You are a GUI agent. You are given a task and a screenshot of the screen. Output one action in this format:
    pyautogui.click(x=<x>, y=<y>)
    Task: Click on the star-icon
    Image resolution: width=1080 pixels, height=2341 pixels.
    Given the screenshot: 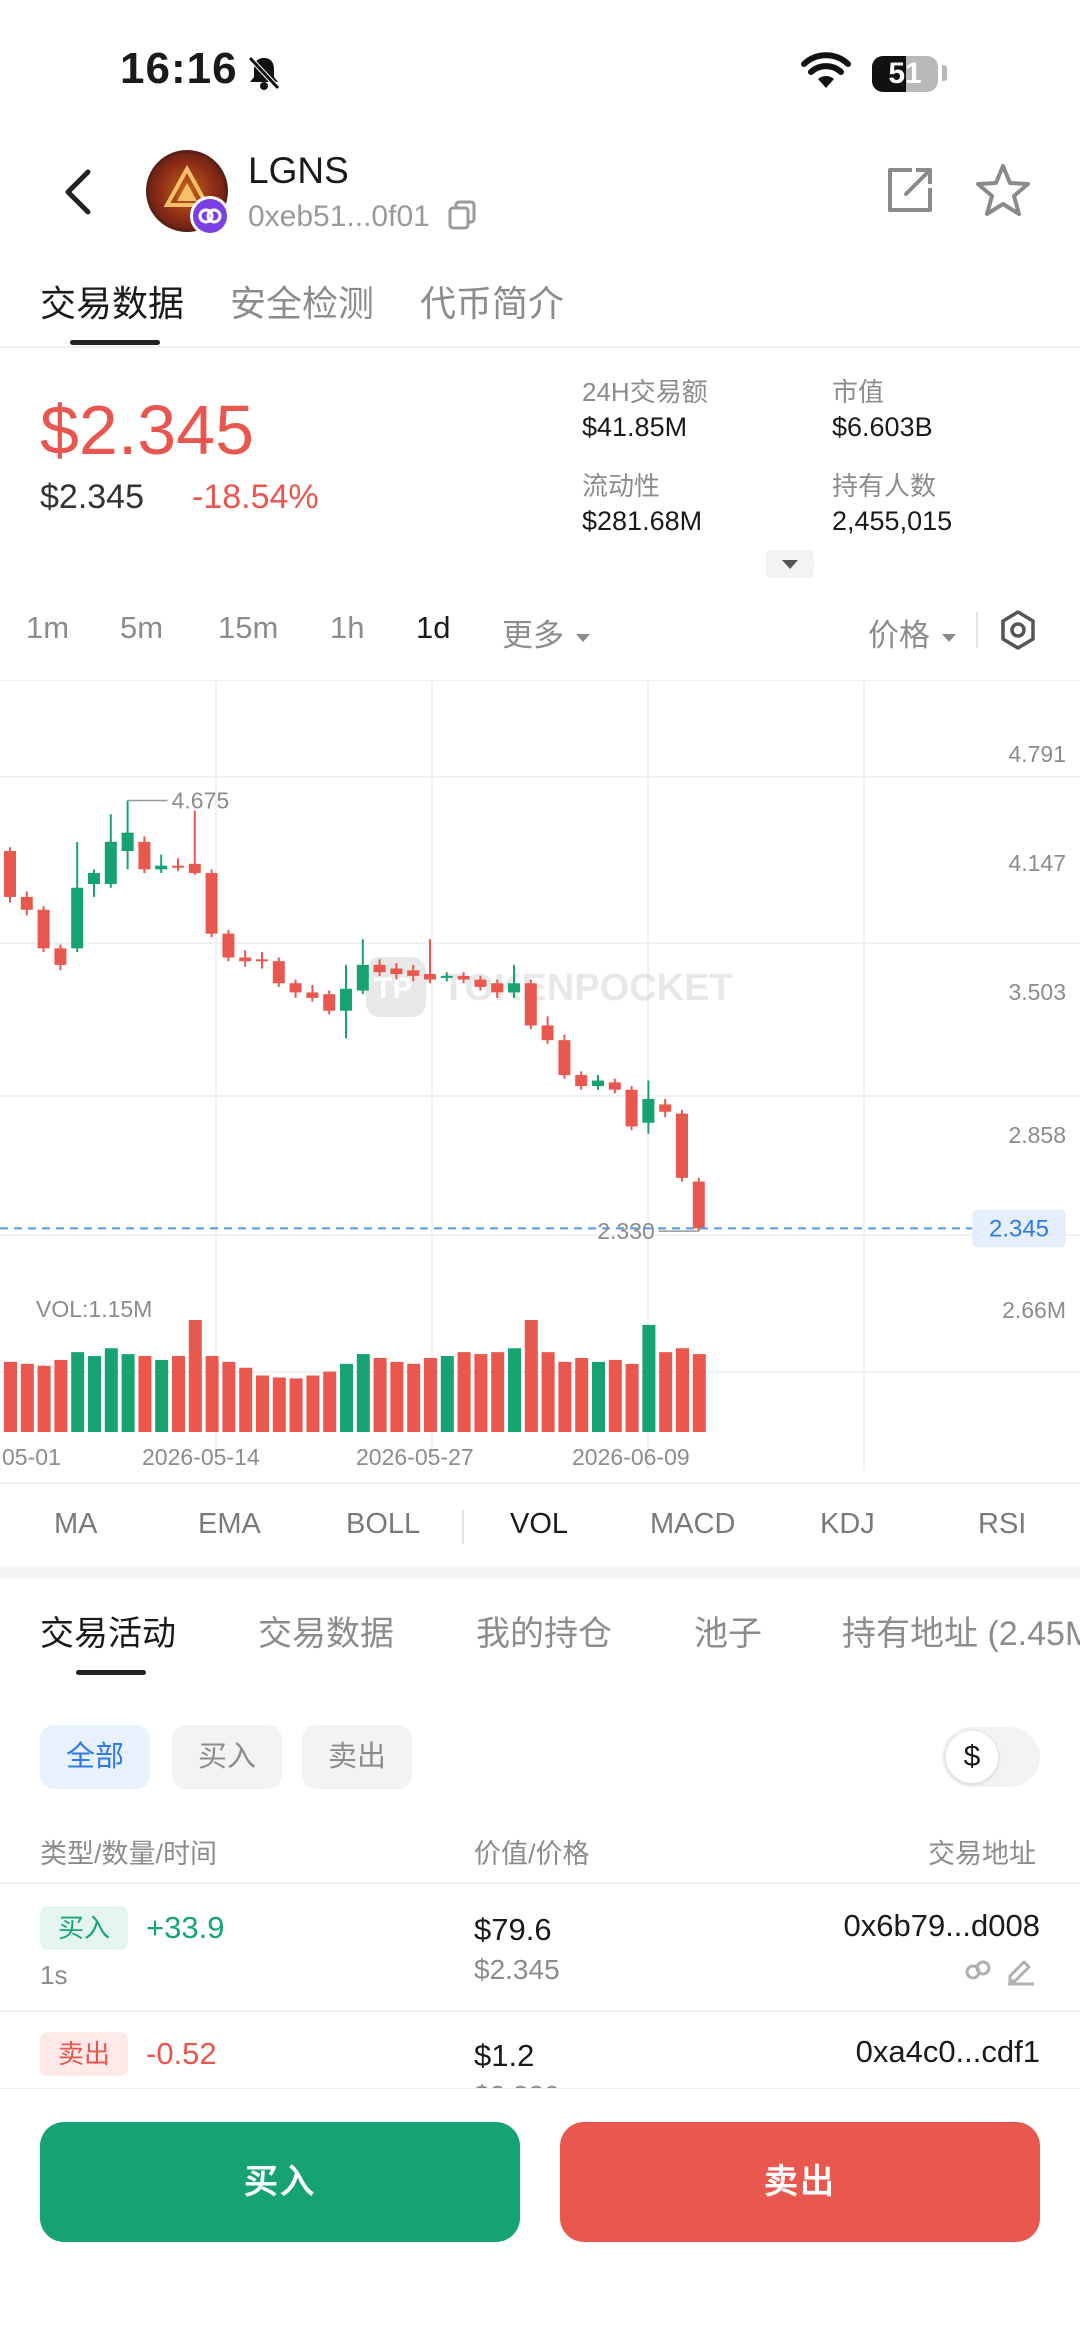 What is the action you would take?
    pyautogui.click(x=1003, y=190)
    